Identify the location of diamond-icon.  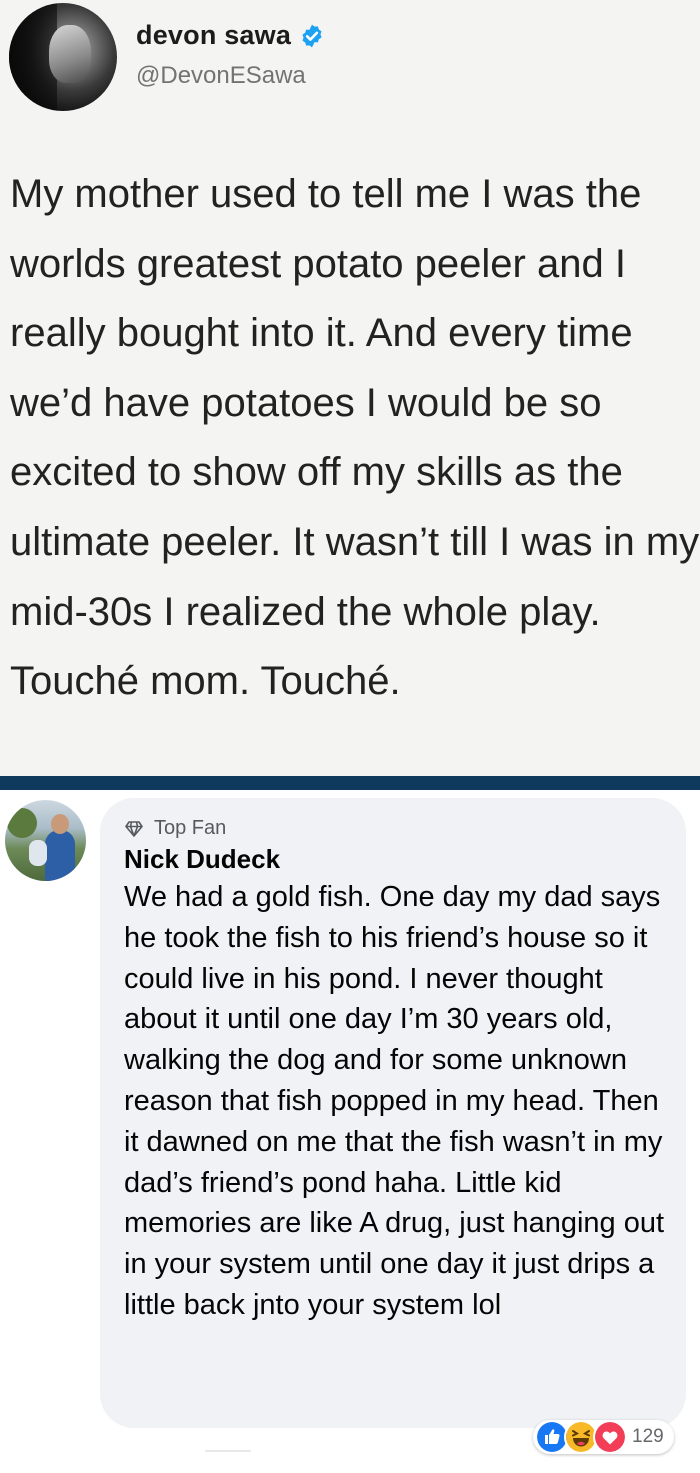
(134, 828).